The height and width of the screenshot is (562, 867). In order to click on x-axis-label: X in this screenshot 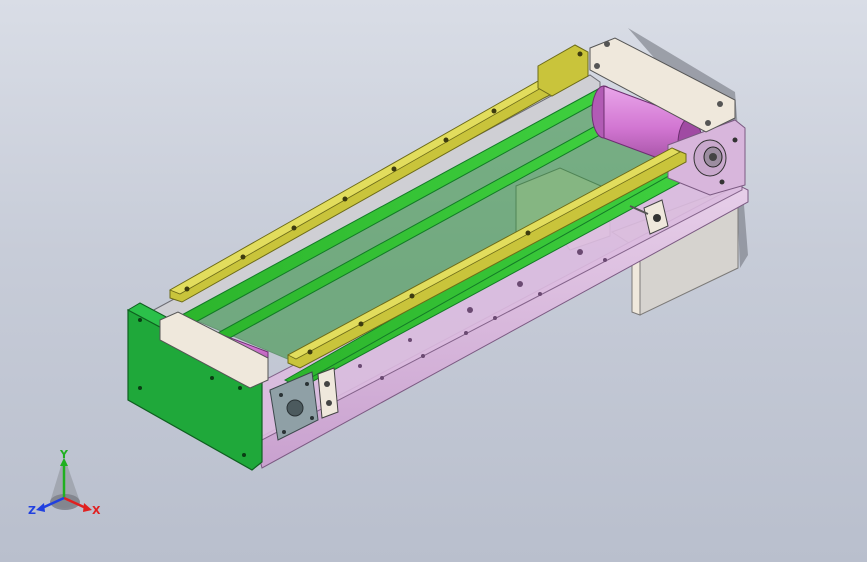, I will do `click(96, 510)`.